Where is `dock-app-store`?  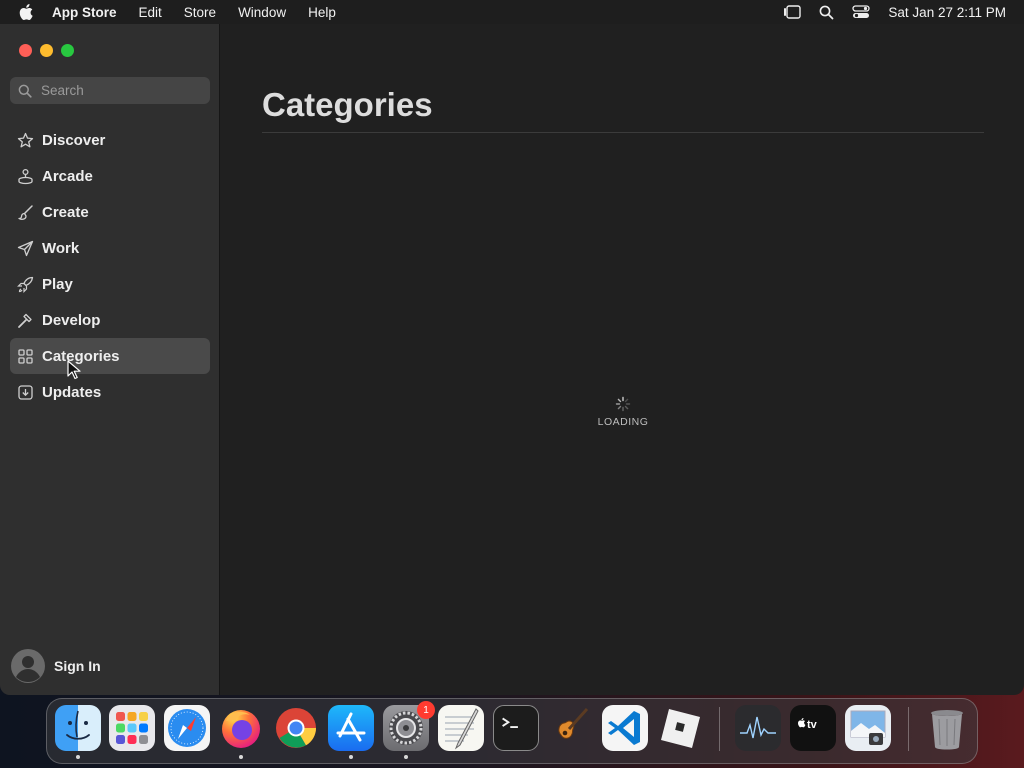
dock-app-store is located at coordinates (351, 732).